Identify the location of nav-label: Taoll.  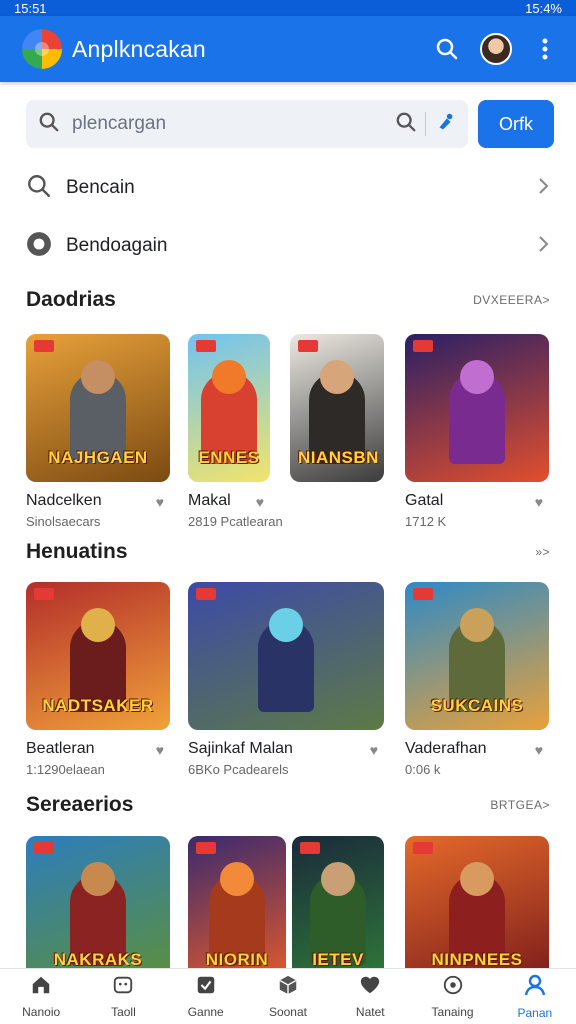
(123, 1012).